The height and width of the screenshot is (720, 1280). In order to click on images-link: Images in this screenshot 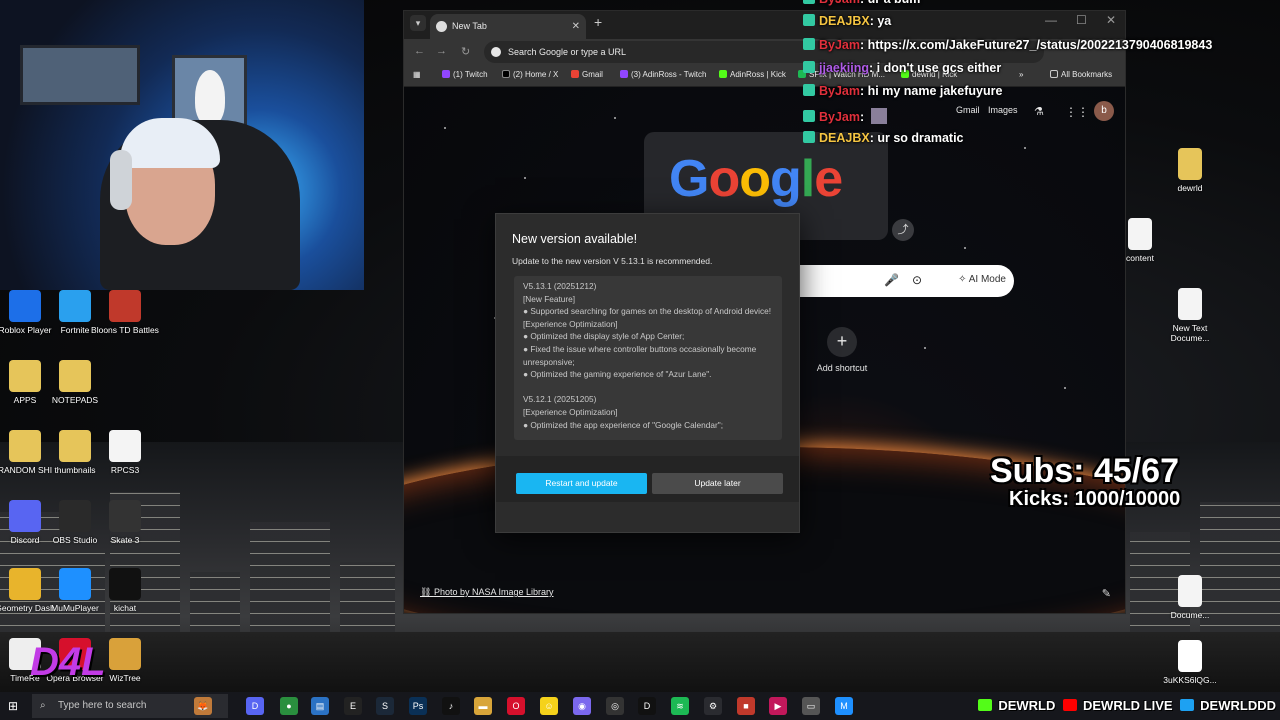, I will do `click(1003, 110)`.